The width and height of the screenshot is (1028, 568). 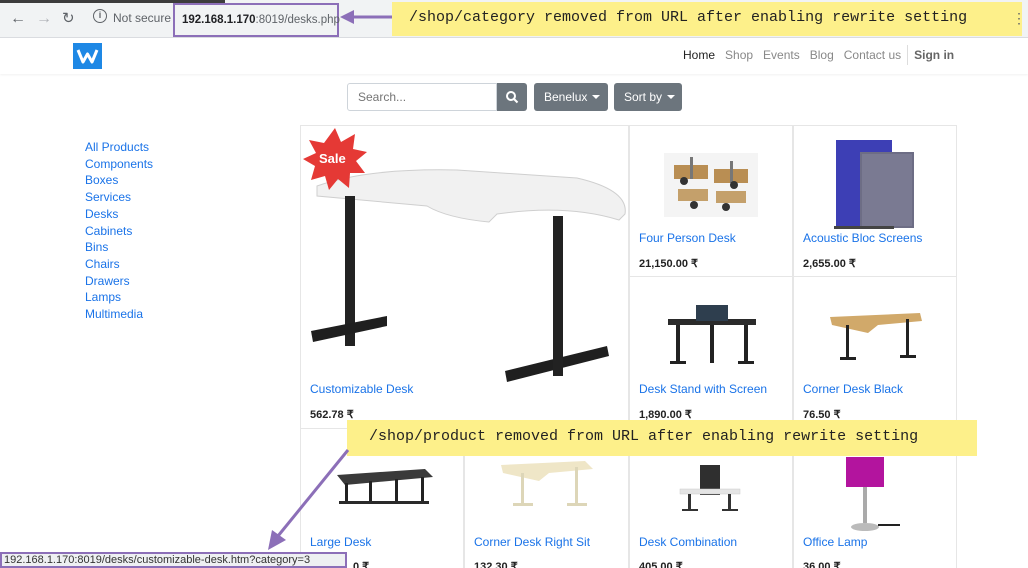 I want to click on product-name: Corner Desk Black, so click(x=853, y=389).